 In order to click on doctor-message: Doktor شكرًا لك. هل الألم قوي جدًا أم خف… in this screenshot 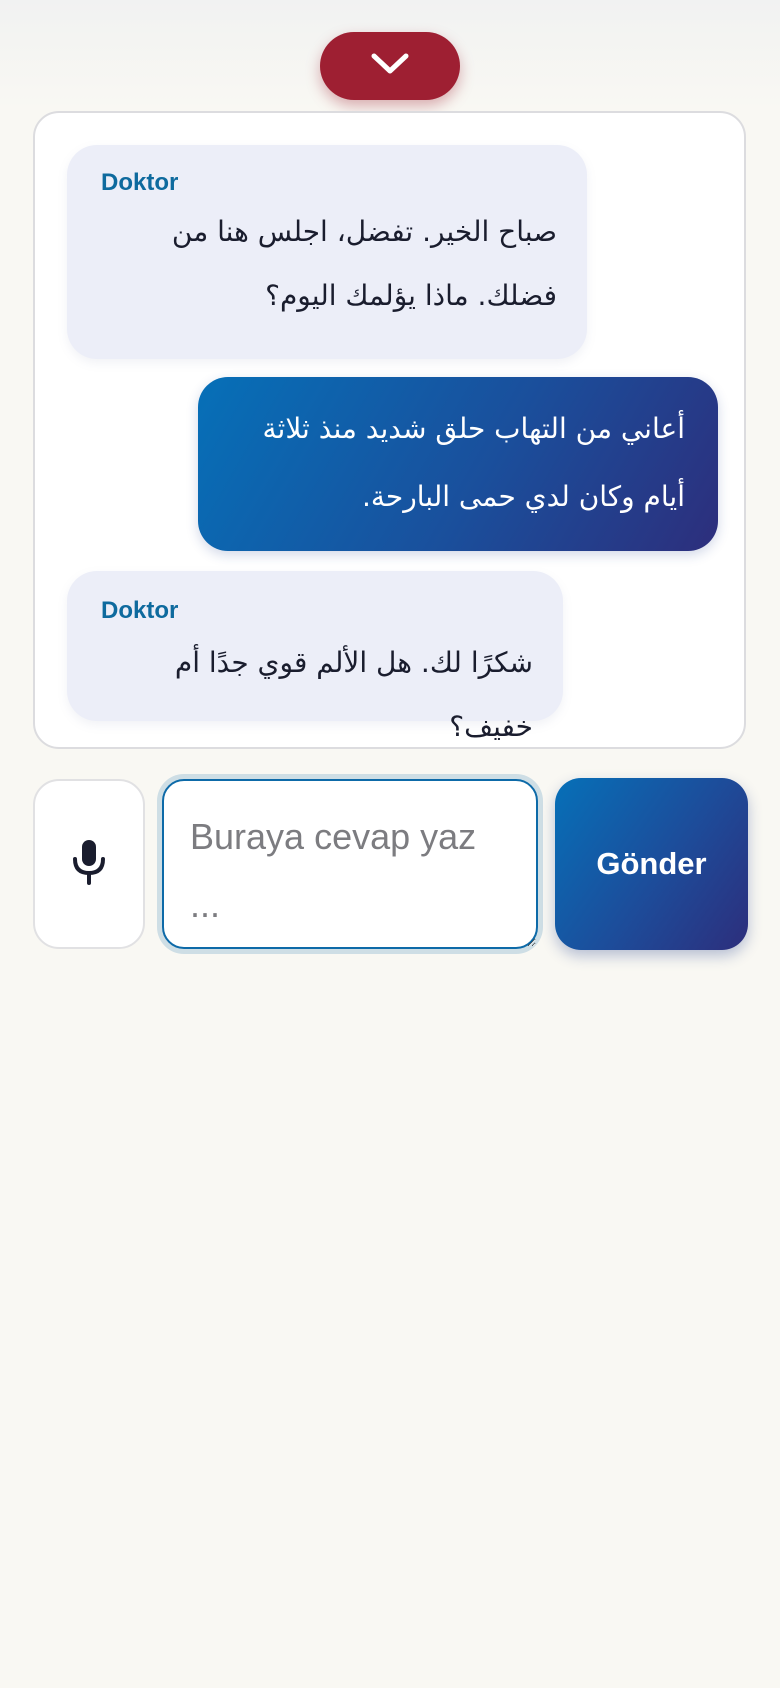, I will do `click(315, 657)`.